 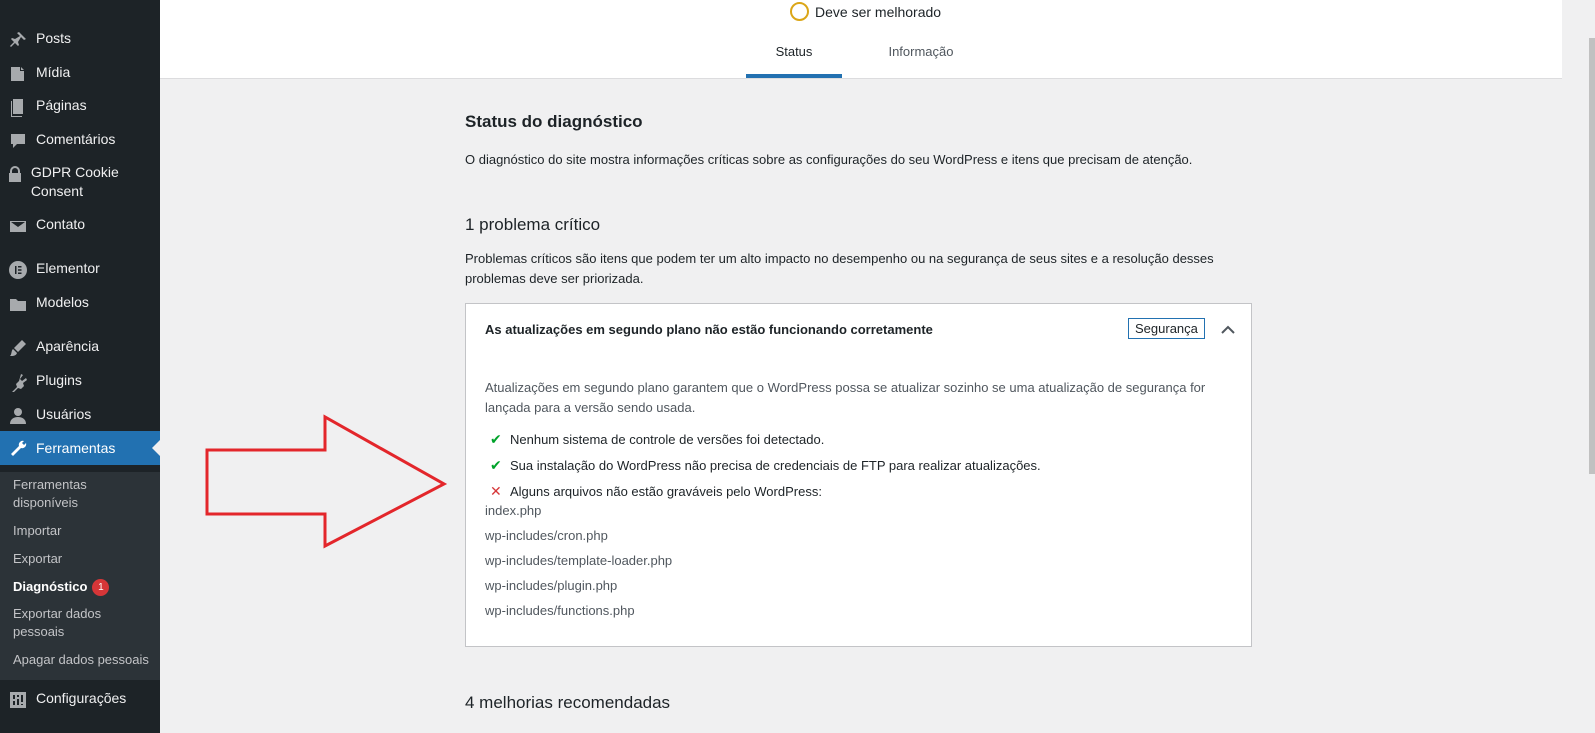 What do you see at coordinates (551, 585) in the screenshot?
I see `file-path: wp-includes/plugin.php` at bounding box center [551, 585].